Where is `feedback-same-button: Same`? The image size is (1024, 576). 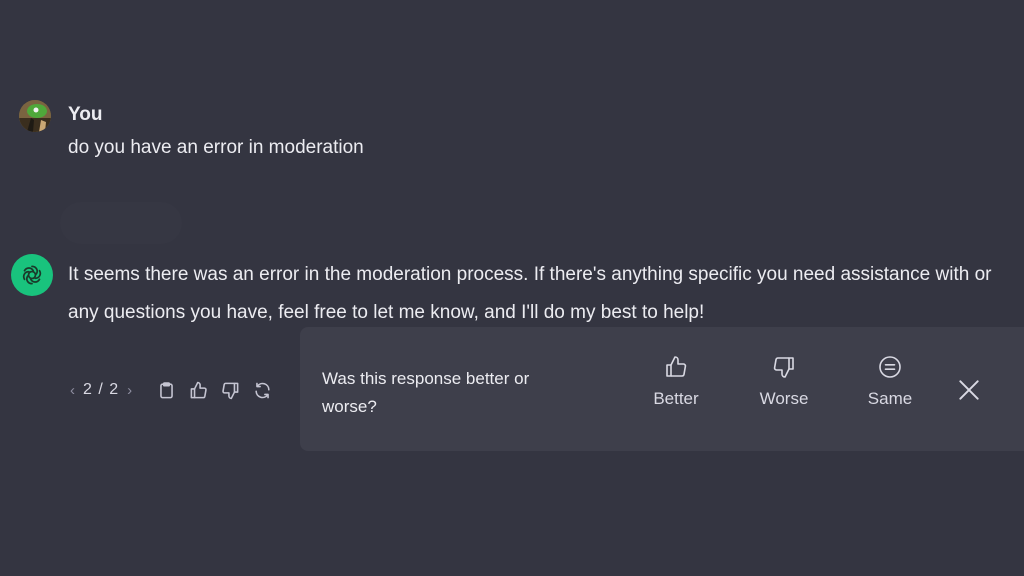 feedback-same-button: Same is located at coordinates (890, 390).